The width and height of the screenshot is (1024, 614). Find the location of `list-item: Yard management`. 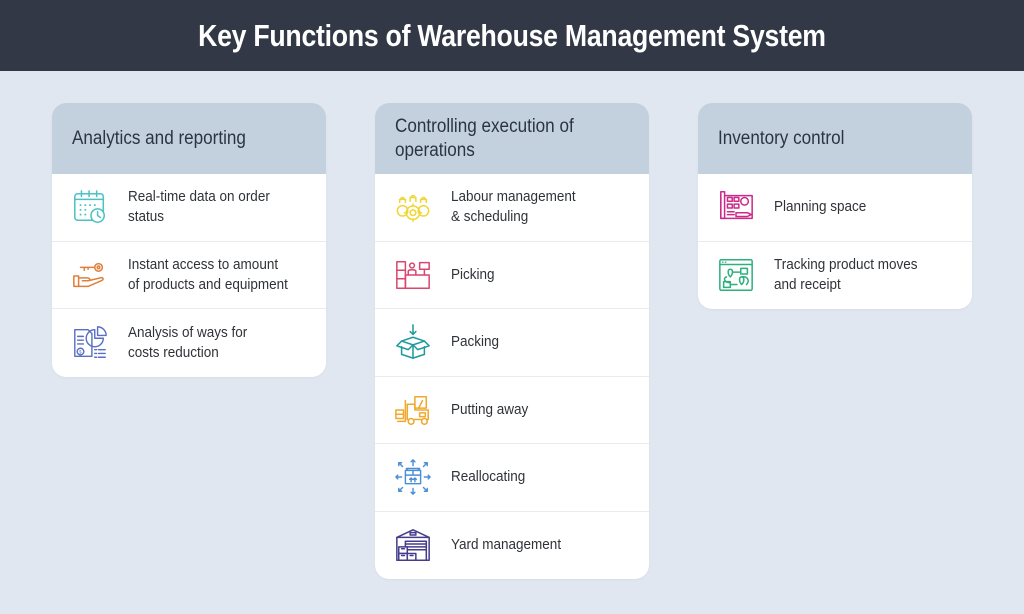

list-item: Yard management is located at coordinates (512, 546).